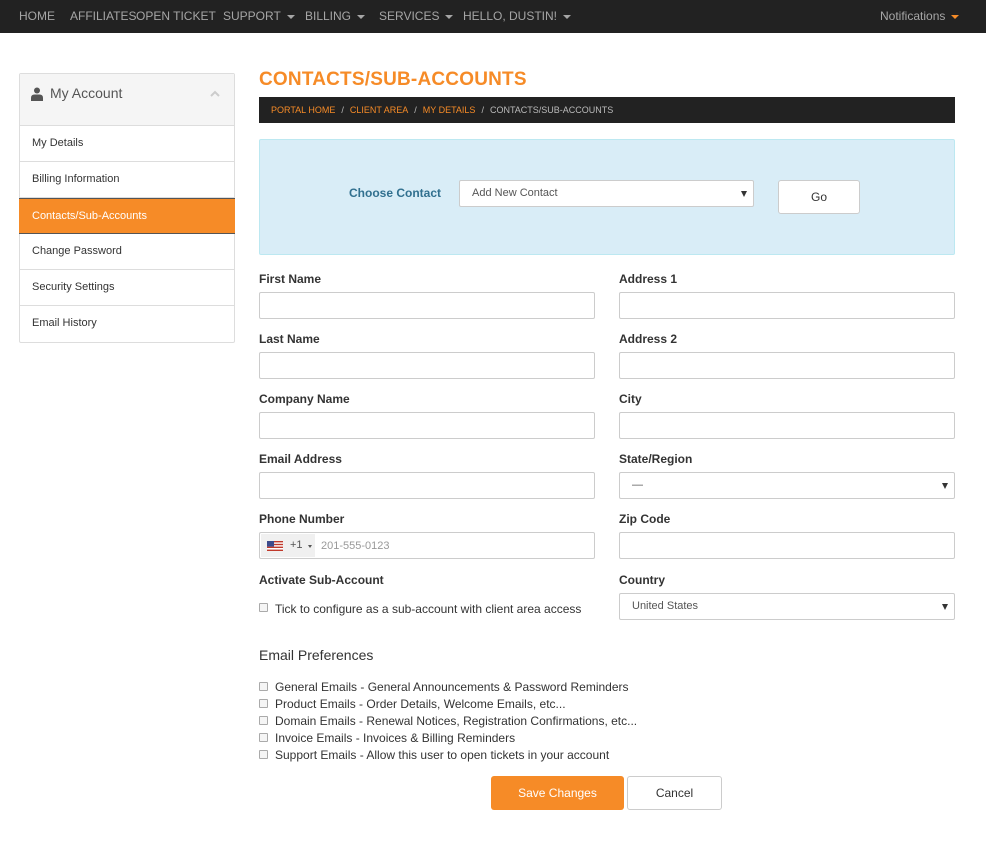 This screenshot has width=986, height=842. Describe the element at coordinates (263, 607) in the screenshot. I see `activate-sub-account-checkbox` at that location.